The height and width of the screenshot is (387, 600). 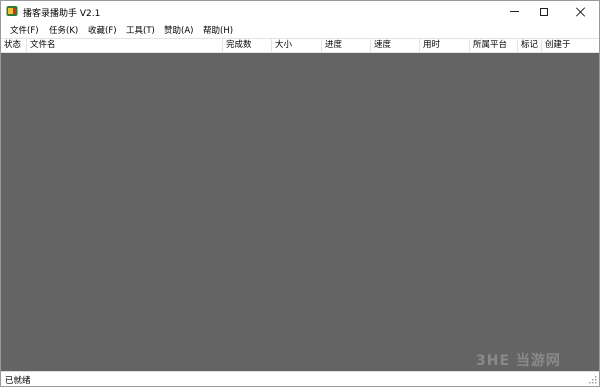 What do you see at coordinates (297, 45) in the screenshot?
I see `column-header-size: 大小` at bounding box center [297, 45].